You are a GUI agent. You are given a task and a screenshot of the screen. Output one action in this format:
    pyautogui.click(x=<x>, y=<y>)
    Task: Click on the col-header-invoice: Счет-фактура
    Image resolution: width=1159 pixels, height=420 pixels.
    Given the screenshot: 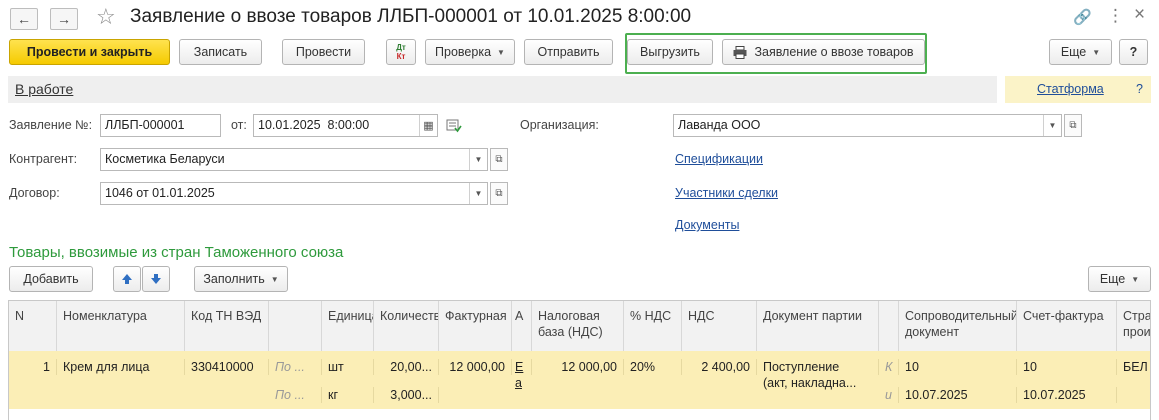 What is the action you would take?
    pyautogui.click(x=1067, y=326)
    